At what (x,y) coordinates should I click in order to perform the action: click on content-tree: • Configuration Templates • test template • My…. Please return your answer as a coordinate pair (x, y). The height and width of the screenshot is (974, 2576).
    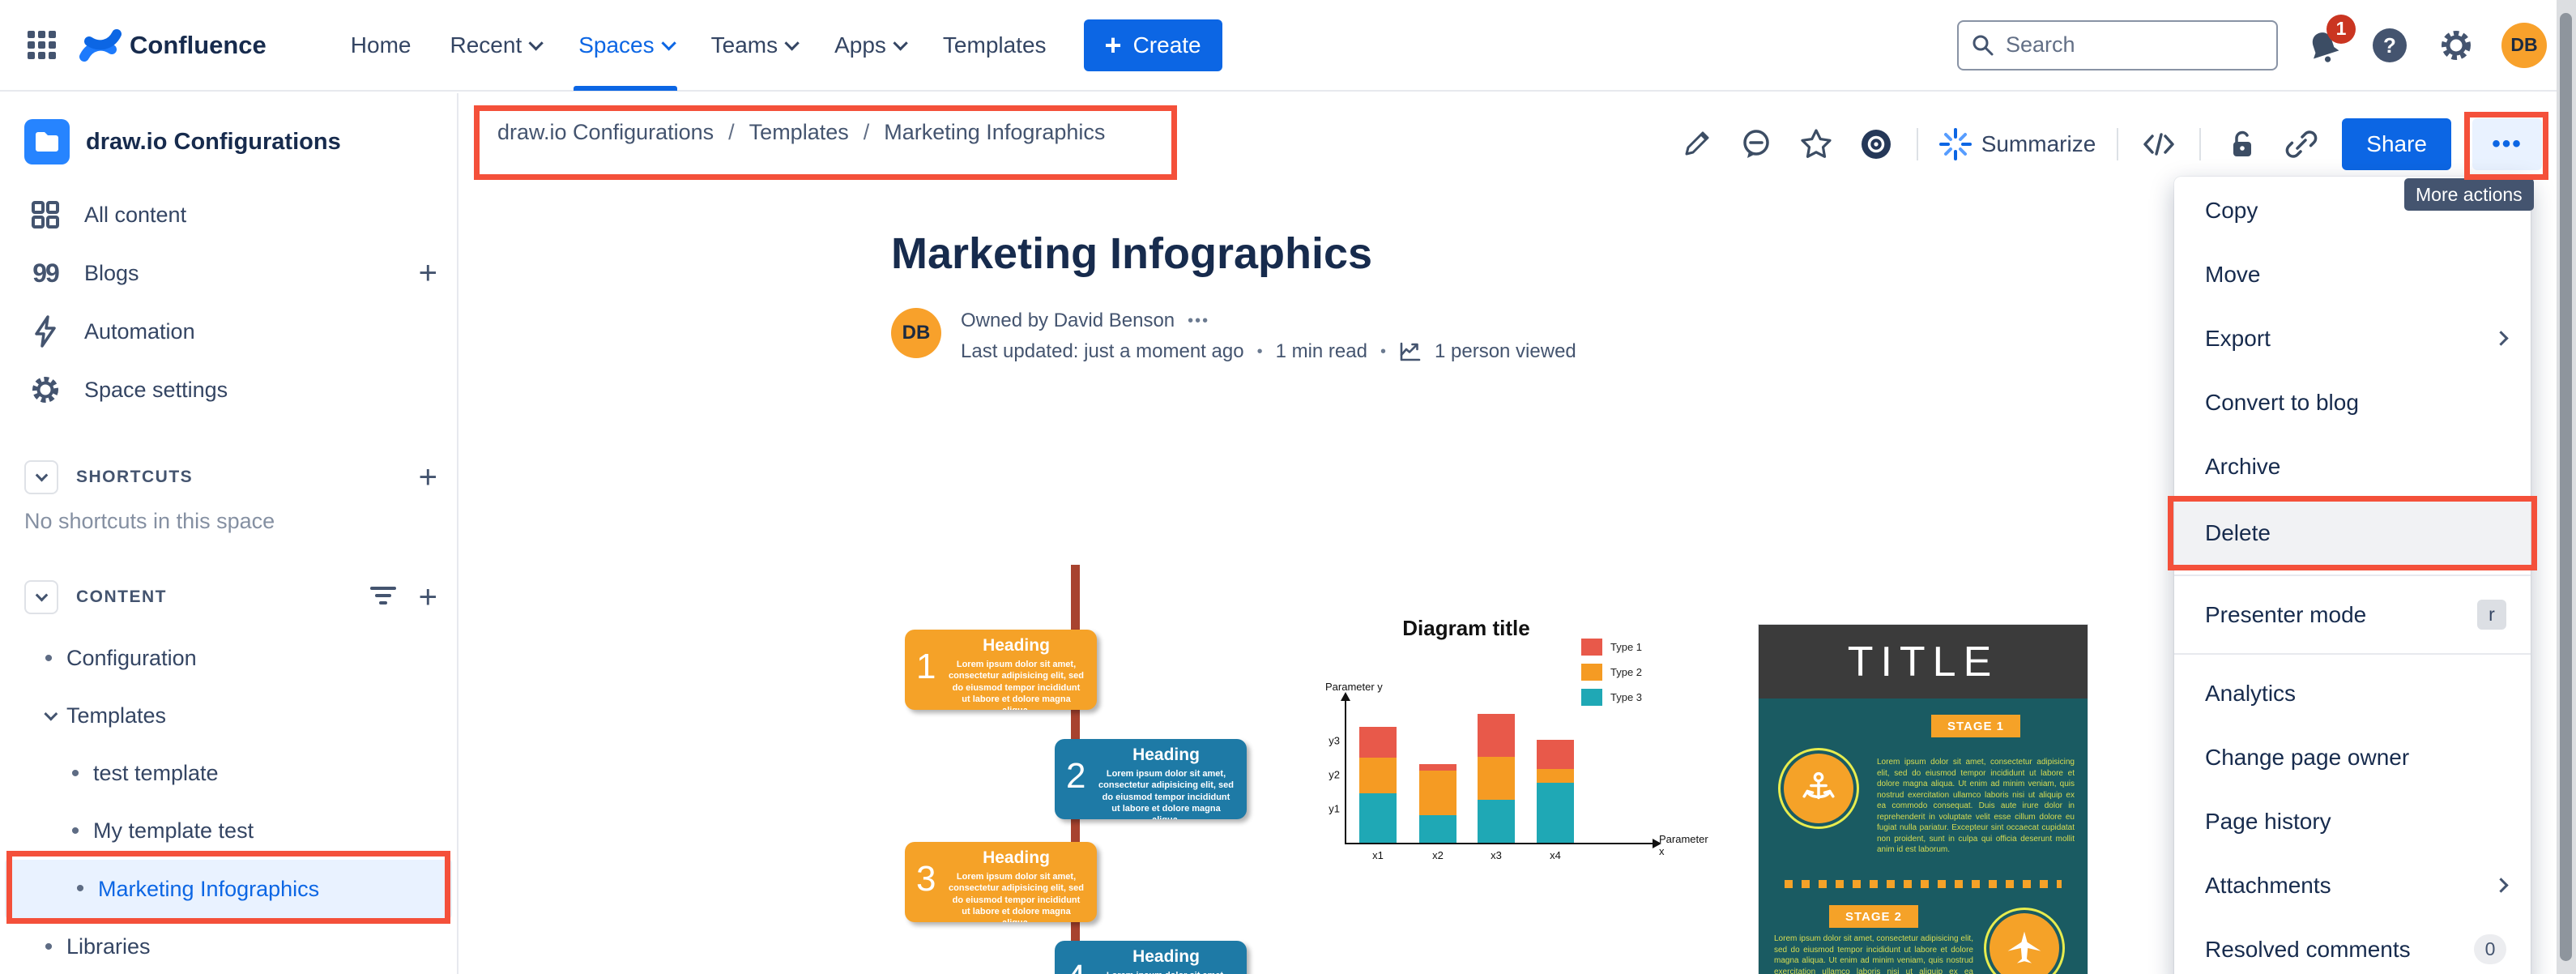
    Looking at the image, I should click on (229, 802).